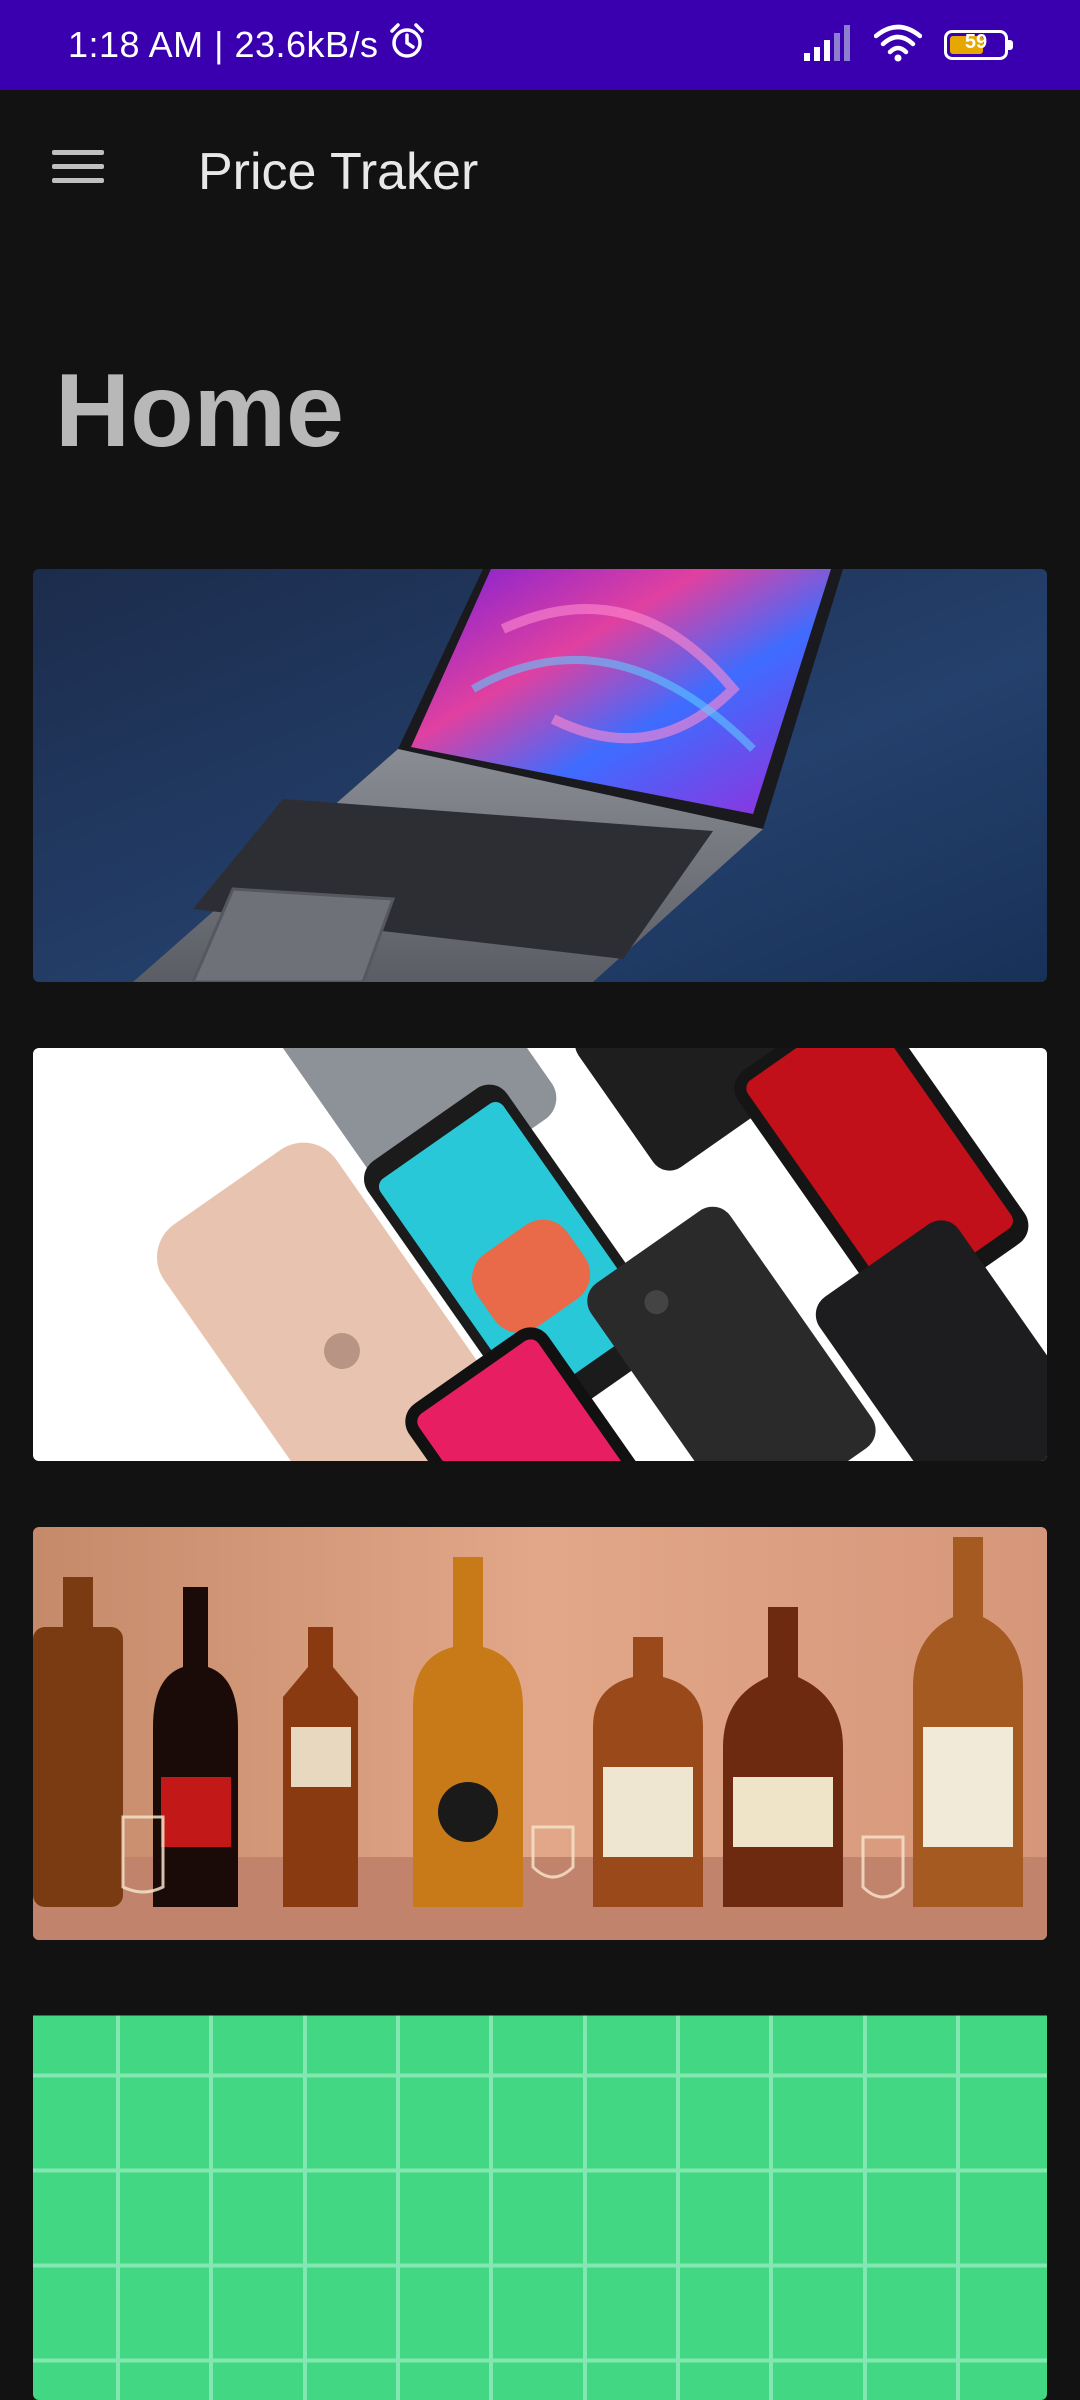  What do you see at coordinates (540, 45) in the screenshot?
I see `status-bar: 1:18 AM | 23.6kB/s 59` at bounding box center [540, 45].